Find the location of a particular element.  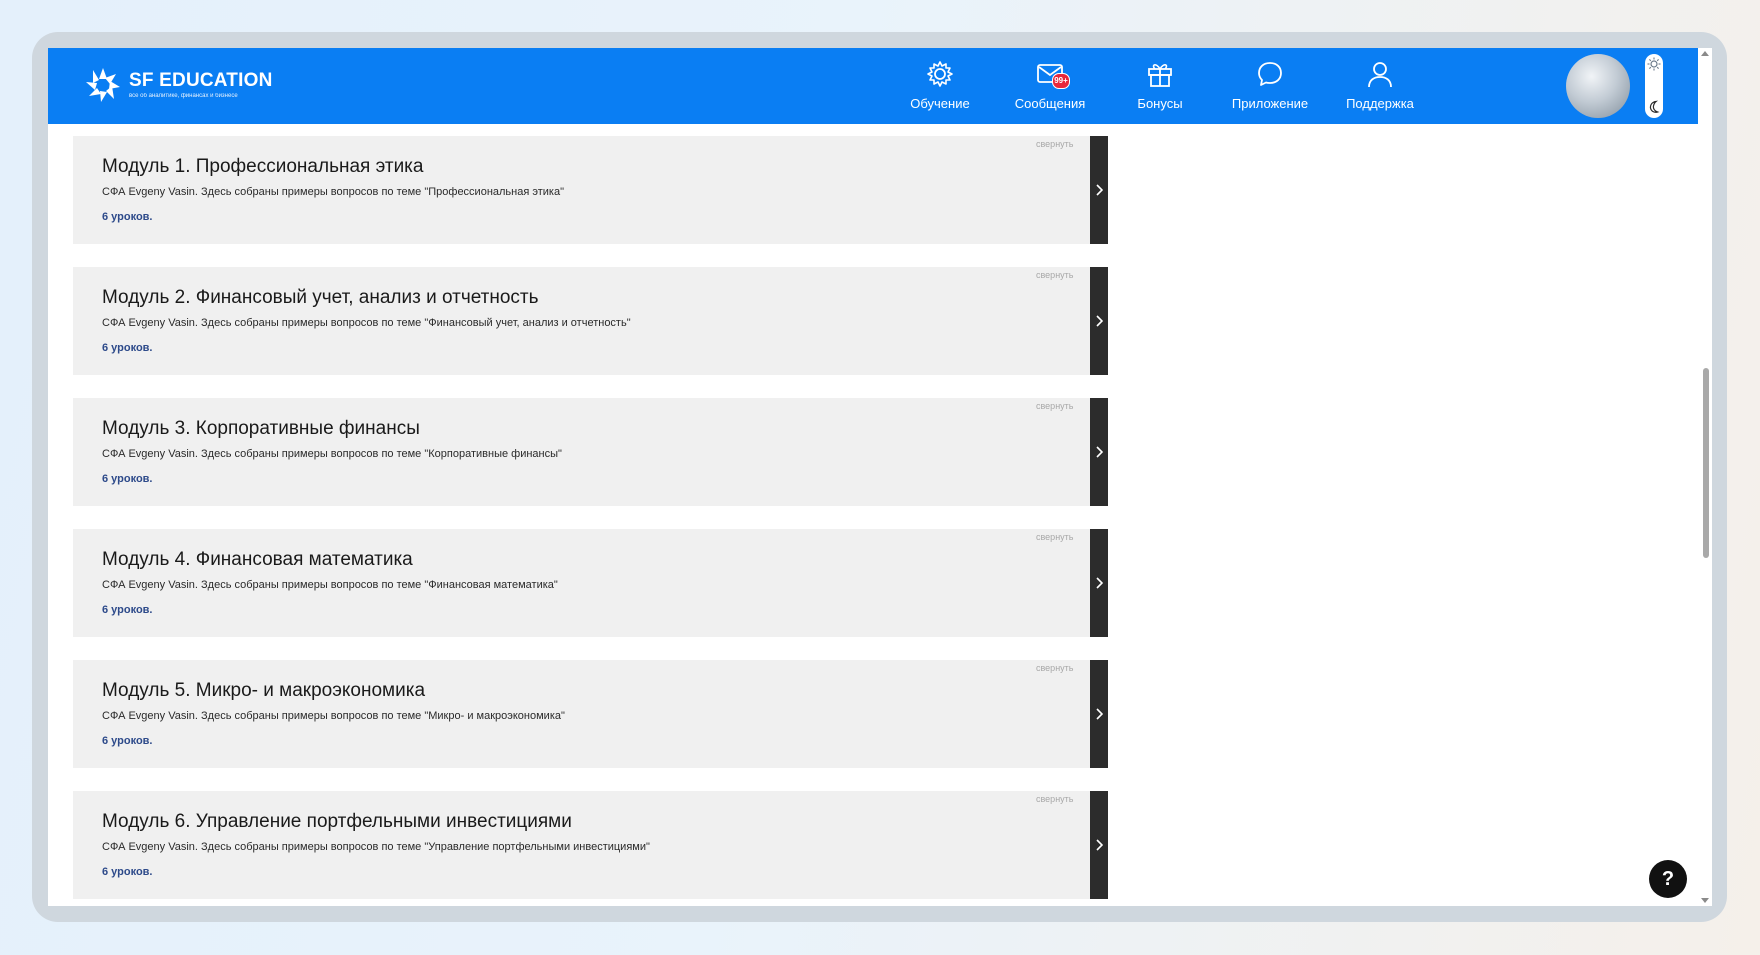

avatar is located at coordinates (1598, 86).